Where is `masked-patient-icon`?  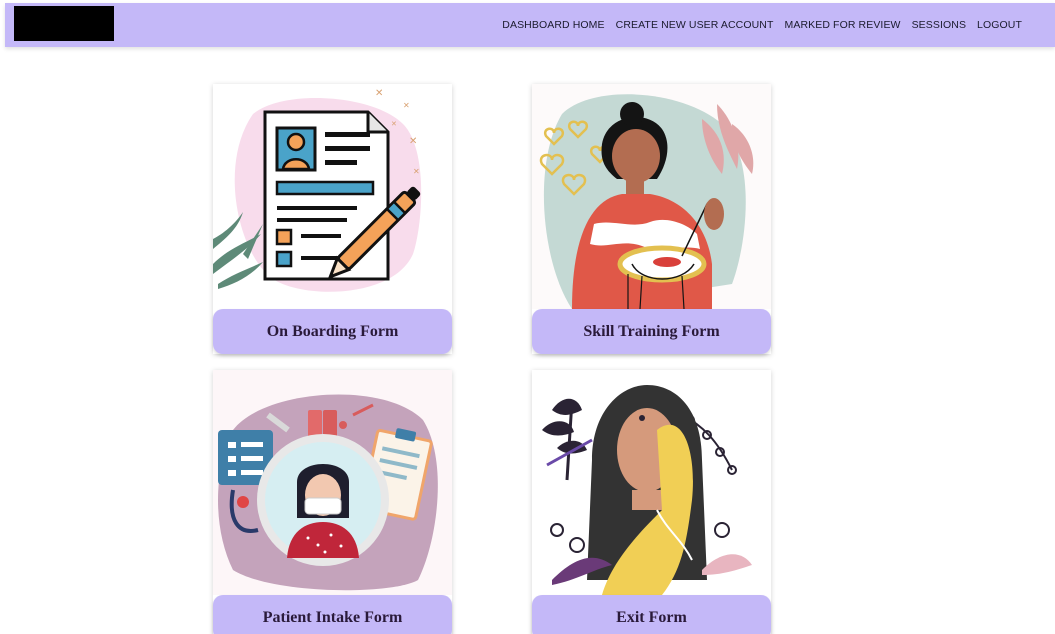
masked-patient-icon is located at coordinates (332, 482).